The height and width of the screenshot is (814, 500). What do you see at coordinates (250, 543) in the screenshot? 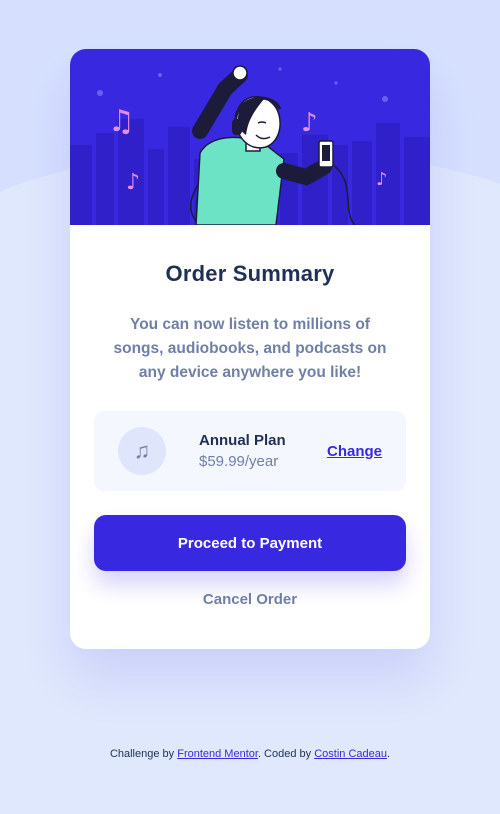
I see `proceed-to-payment-button: Proceed to Payment` at bounding box center [250, 543].